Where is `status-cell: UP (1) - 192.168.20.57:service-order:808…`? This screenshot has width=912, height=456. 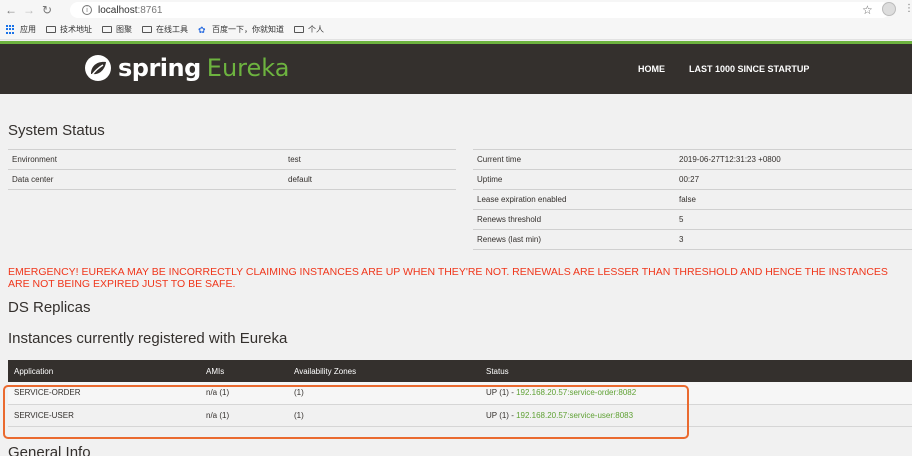
status-cell: UP (1) - 192.168.20.57:service-order:808… is located at coordinates (696, 393).